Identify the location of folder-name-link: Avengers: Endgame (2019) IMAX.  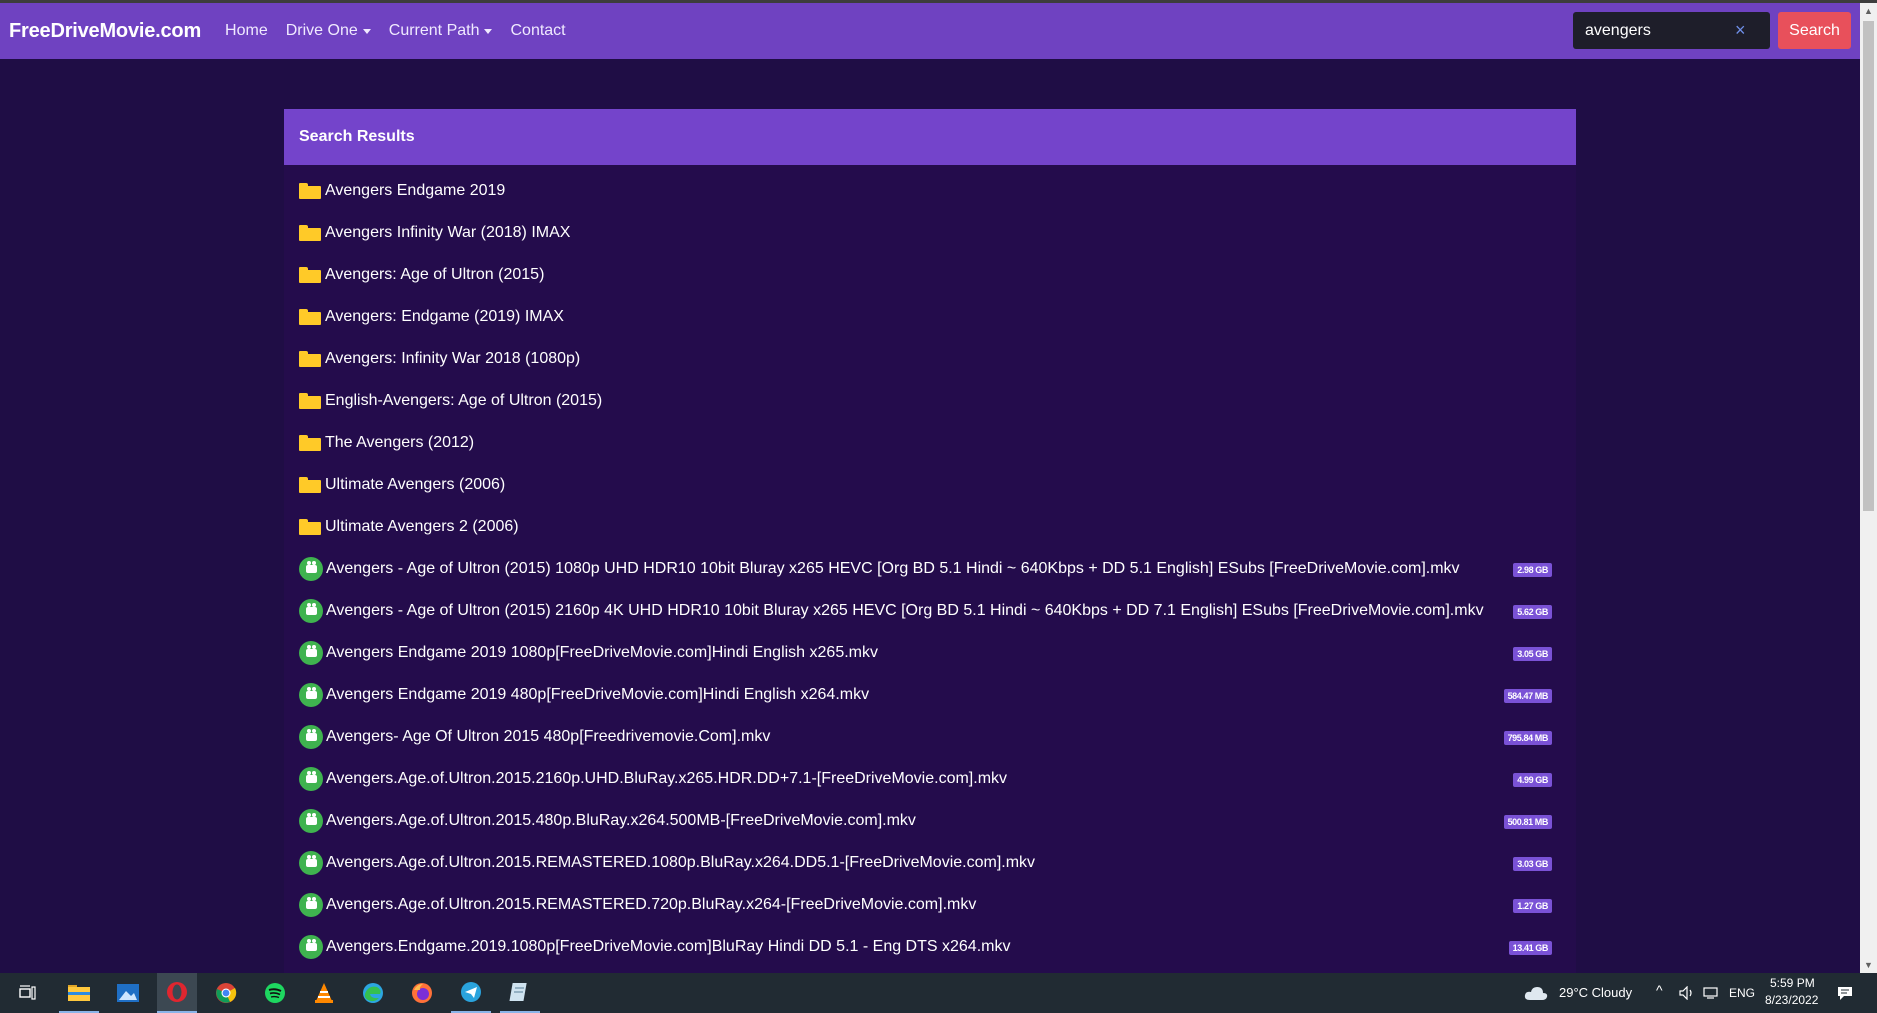
(444, 317).